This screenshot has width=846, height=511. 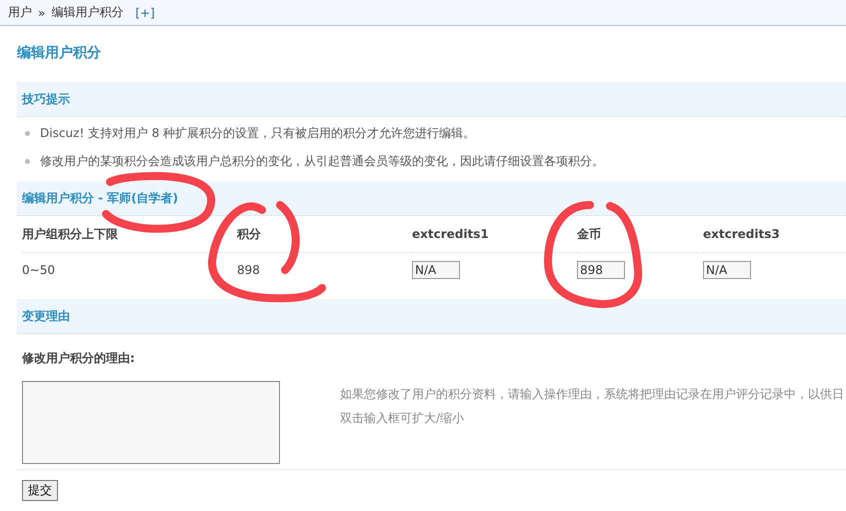 What do you see at coordinates (40, 490) in the screenshot?
I see `submit-button: 提交` at bounding box center [40, 490].